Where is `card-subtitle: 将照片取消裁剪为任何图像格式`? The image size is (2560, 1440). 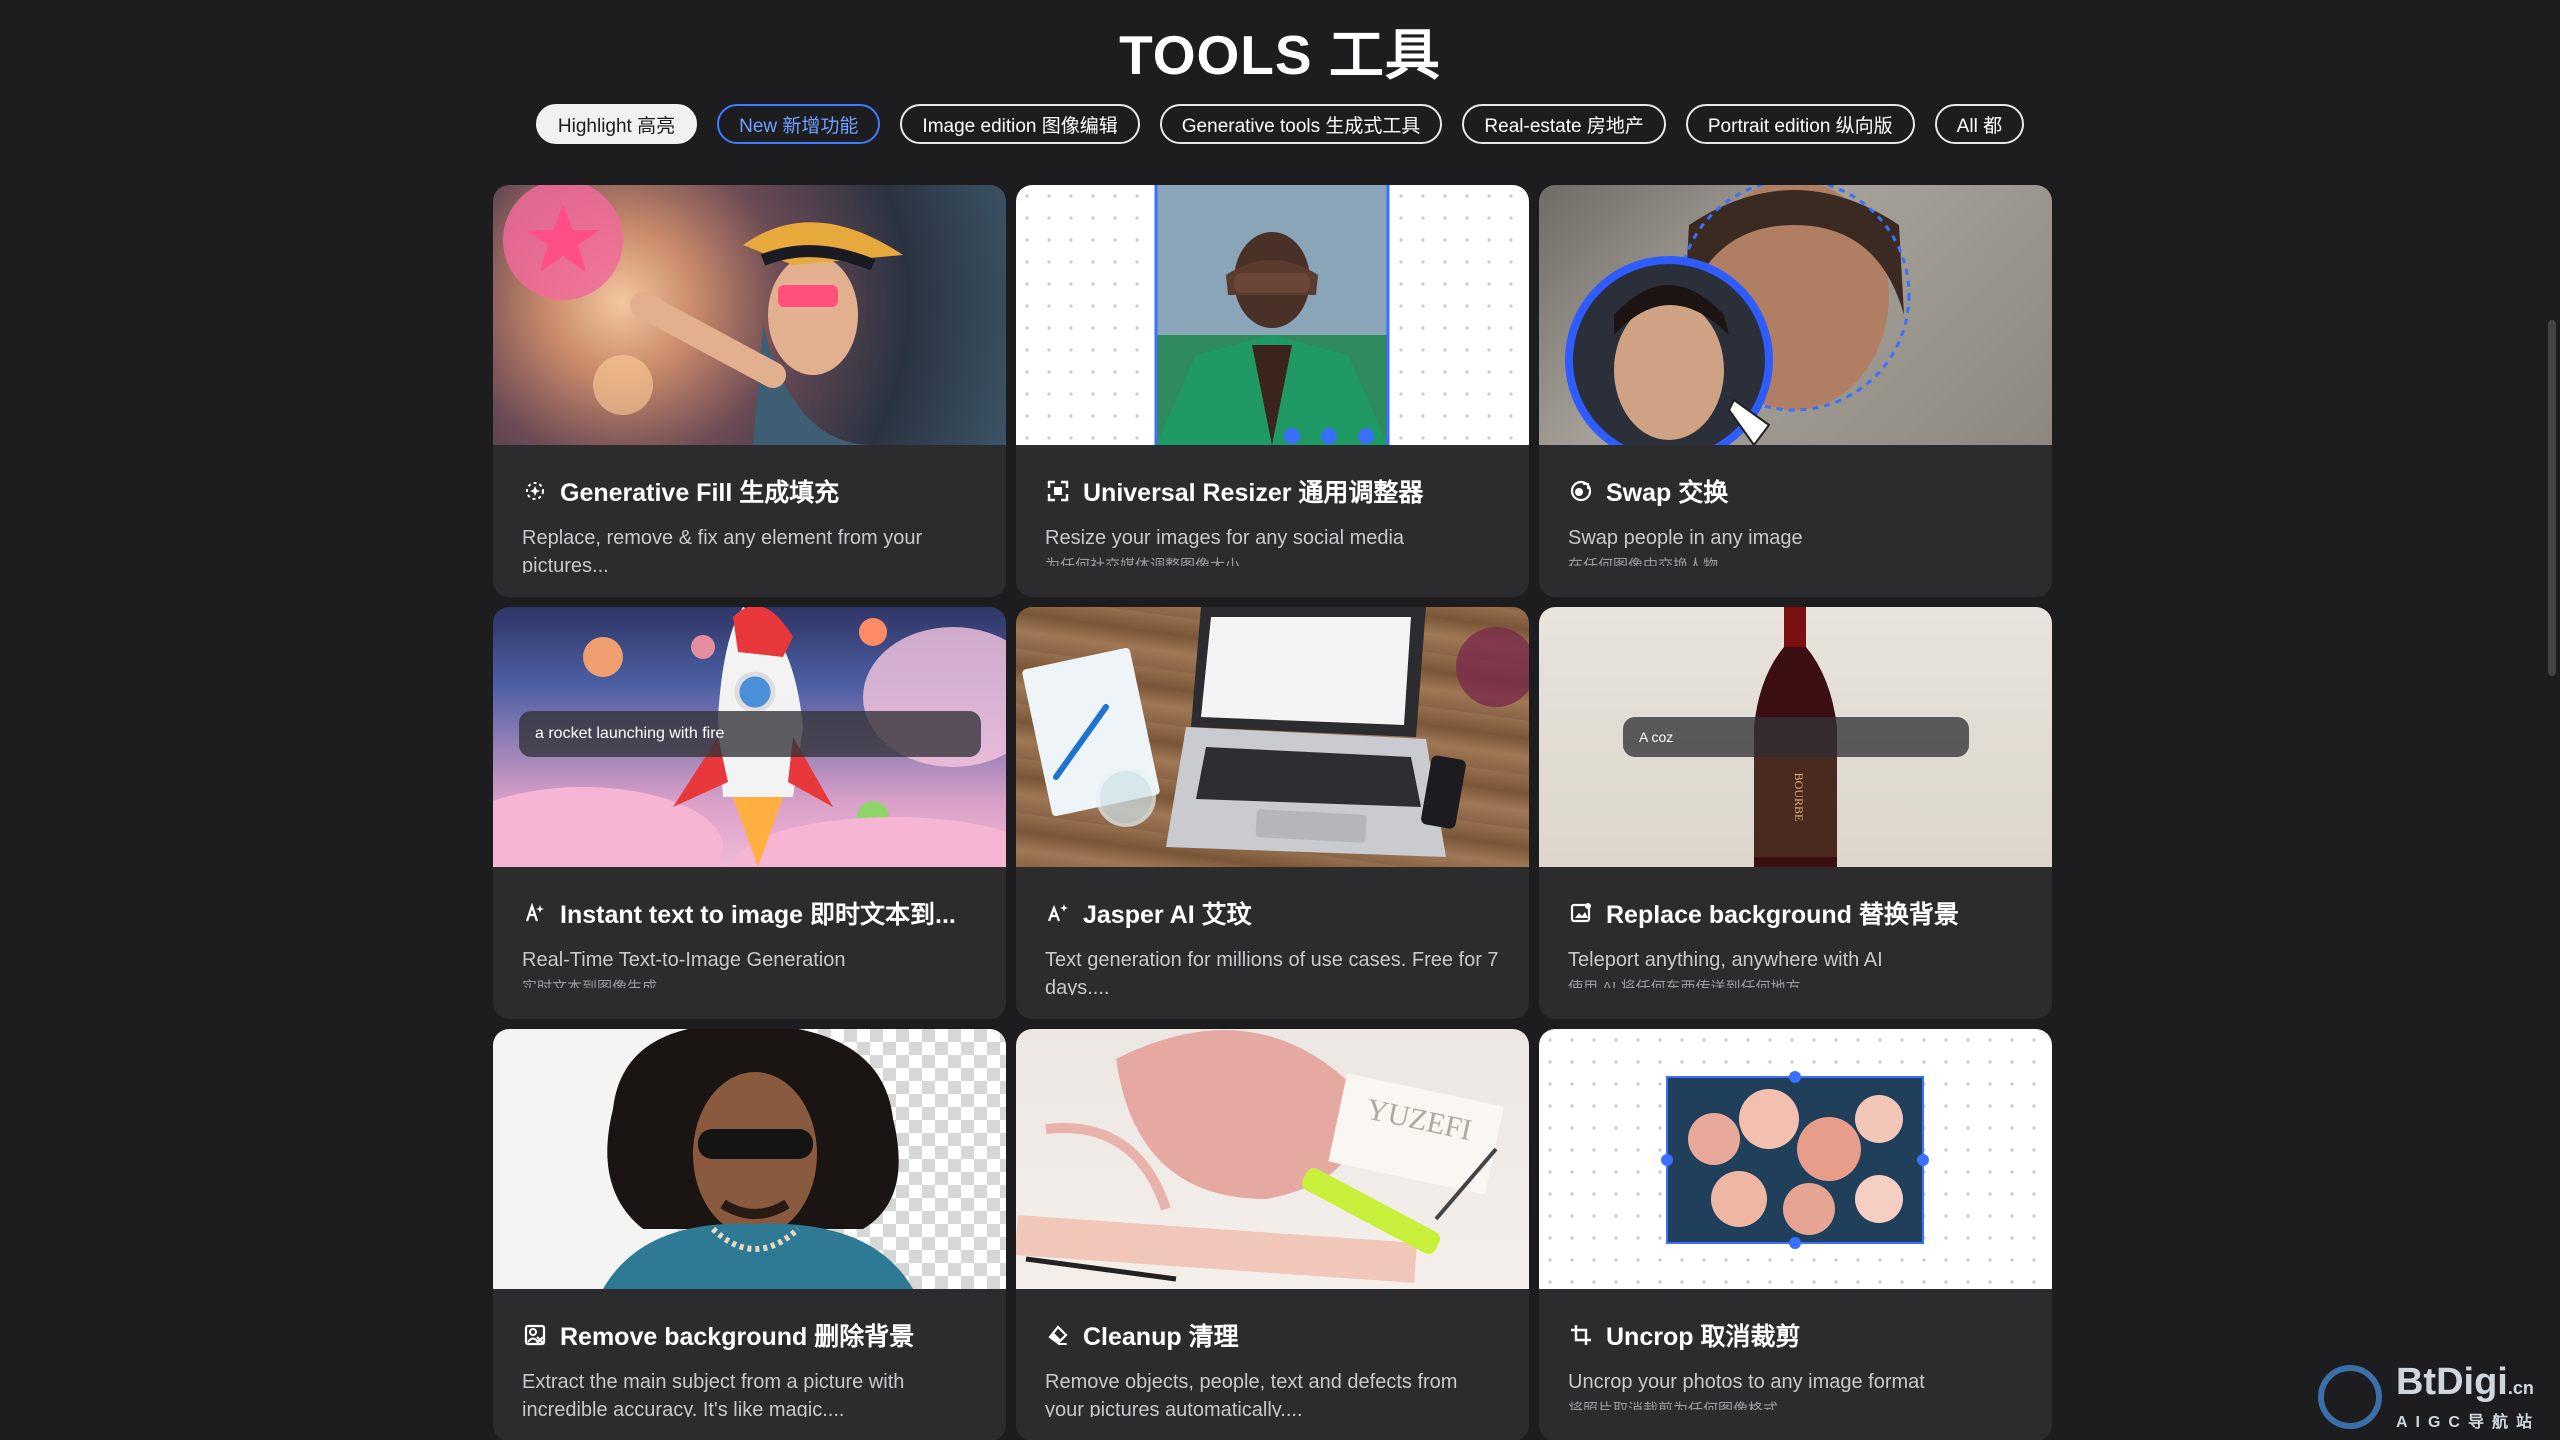 card-subtitle: 将照片取消裁剪为任何图像格式 is located at coordinates (1673, 1405).